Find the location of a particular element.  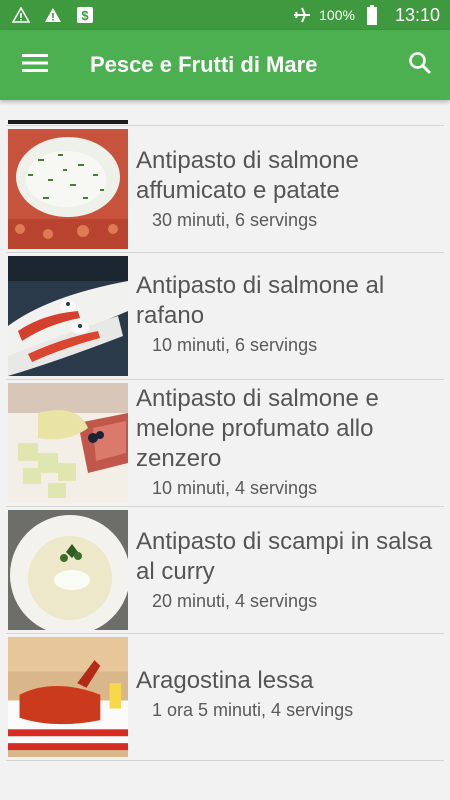

menu-icon is located at coordinates (35, 65).